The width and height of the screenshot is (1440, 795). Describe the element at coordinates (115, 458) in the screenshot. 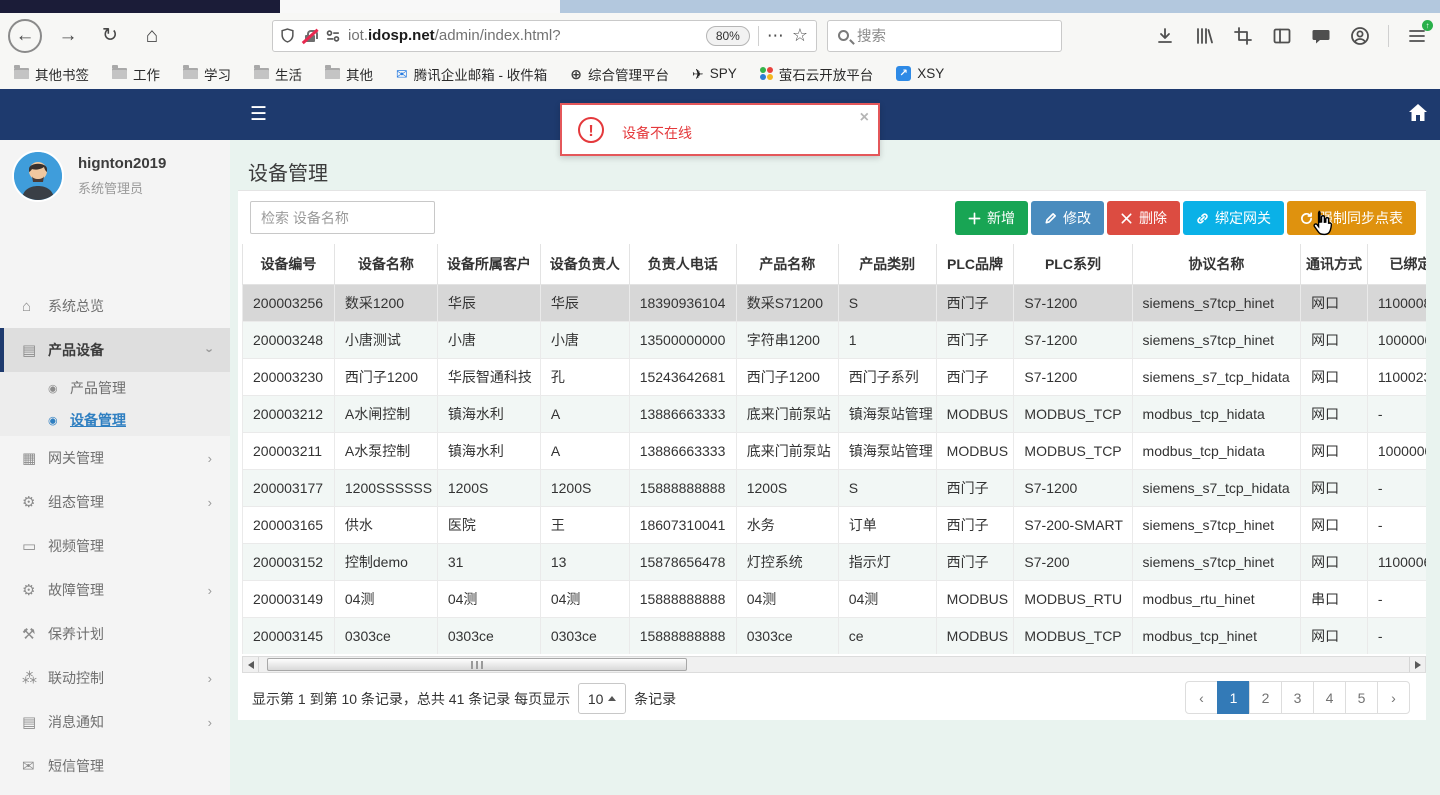

I see `sidebar-item-网关管理: ▦ 网关管理 ›` at that location.